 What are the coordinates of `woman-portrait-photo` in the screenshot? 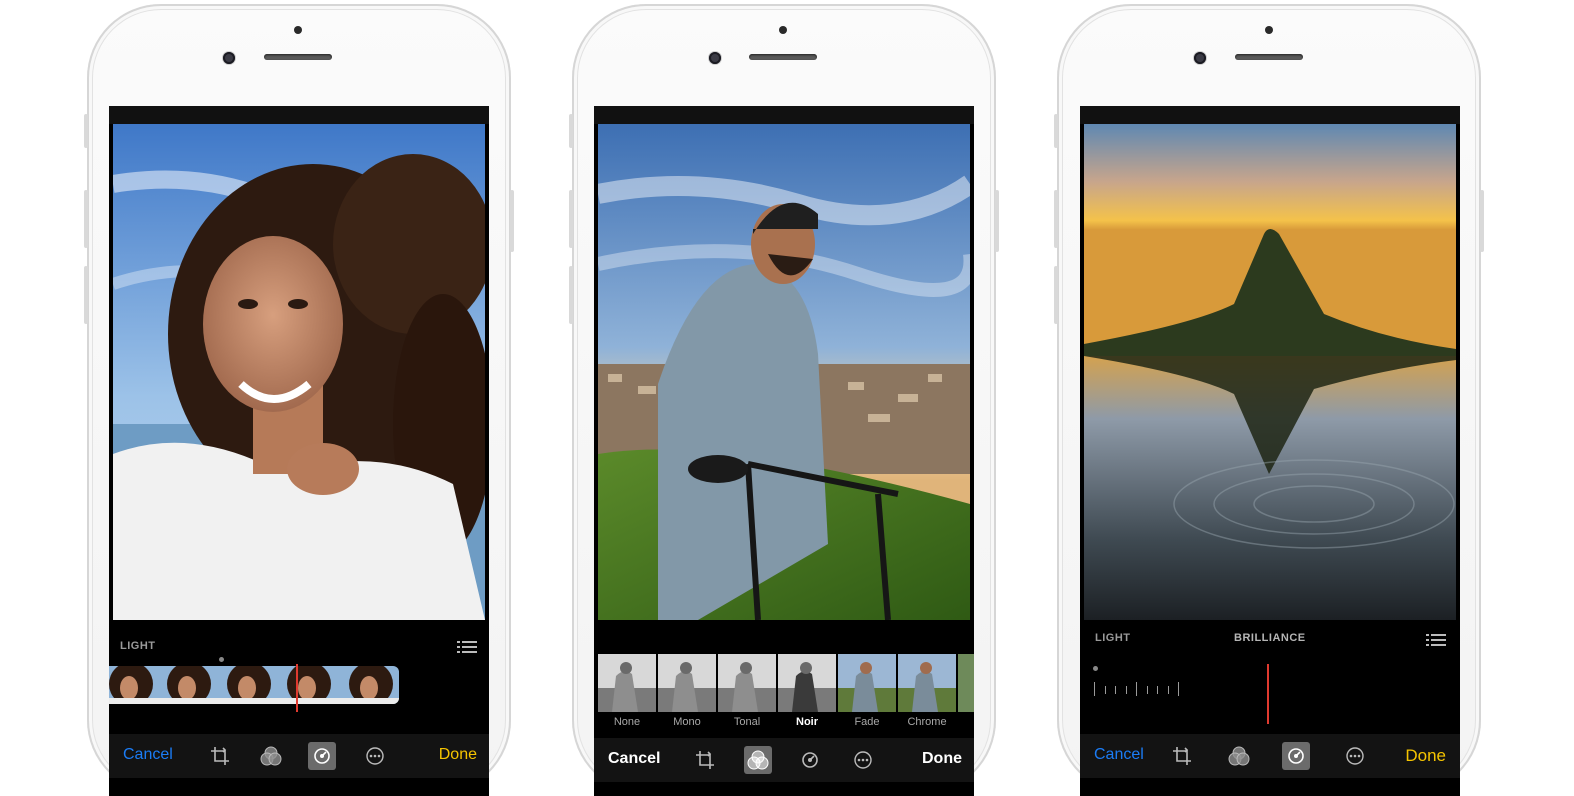 It's located at (299, 372).